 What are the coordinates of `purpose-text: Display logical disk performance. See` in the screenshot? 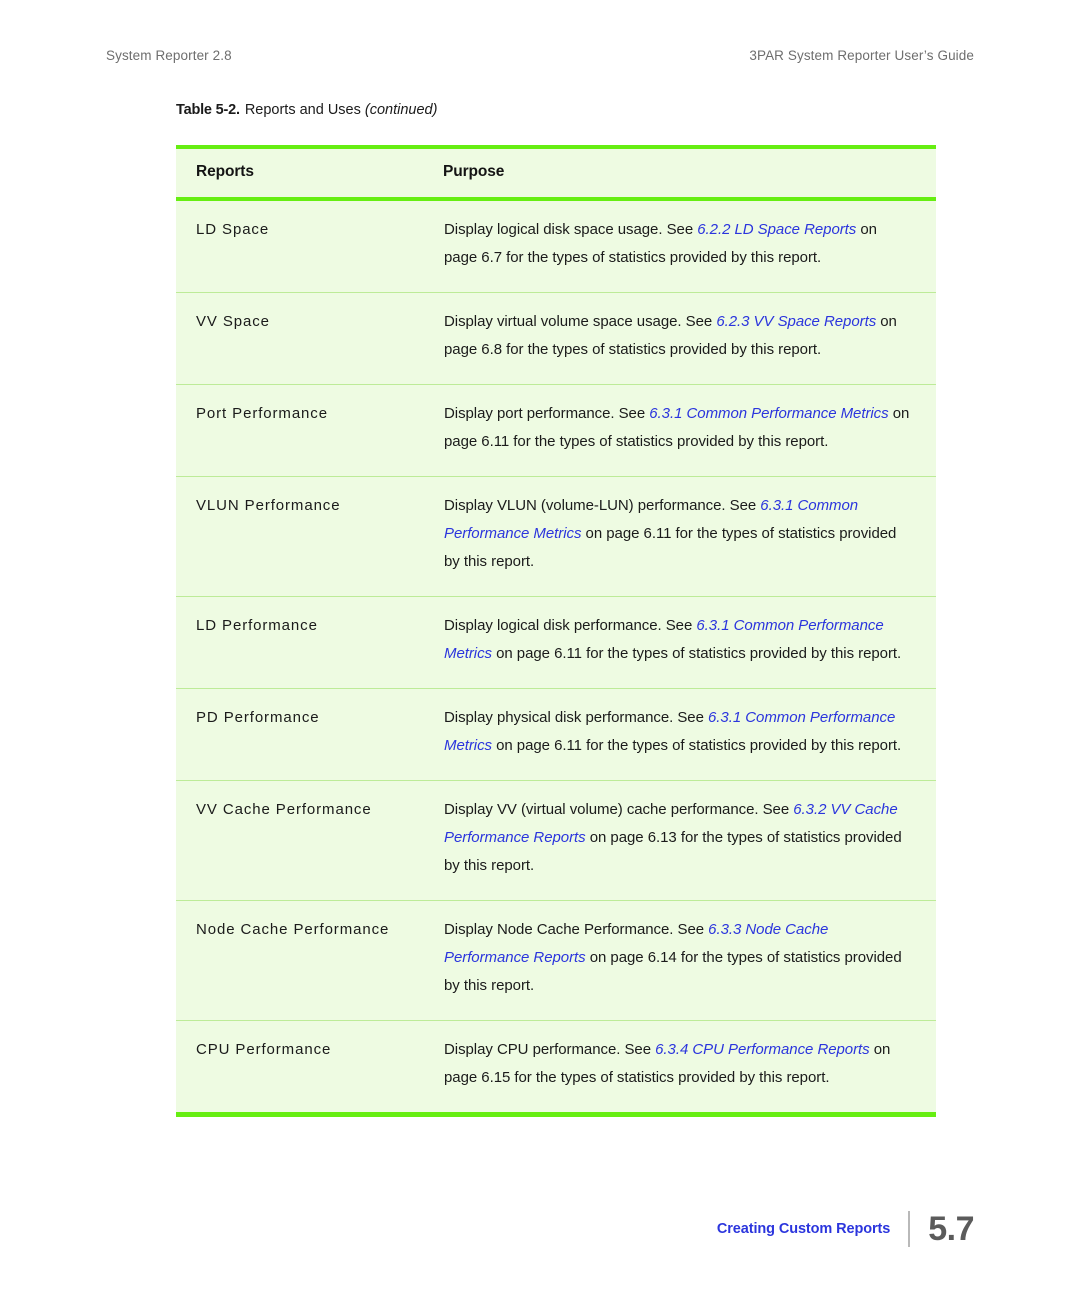 It's located at (570, 625).